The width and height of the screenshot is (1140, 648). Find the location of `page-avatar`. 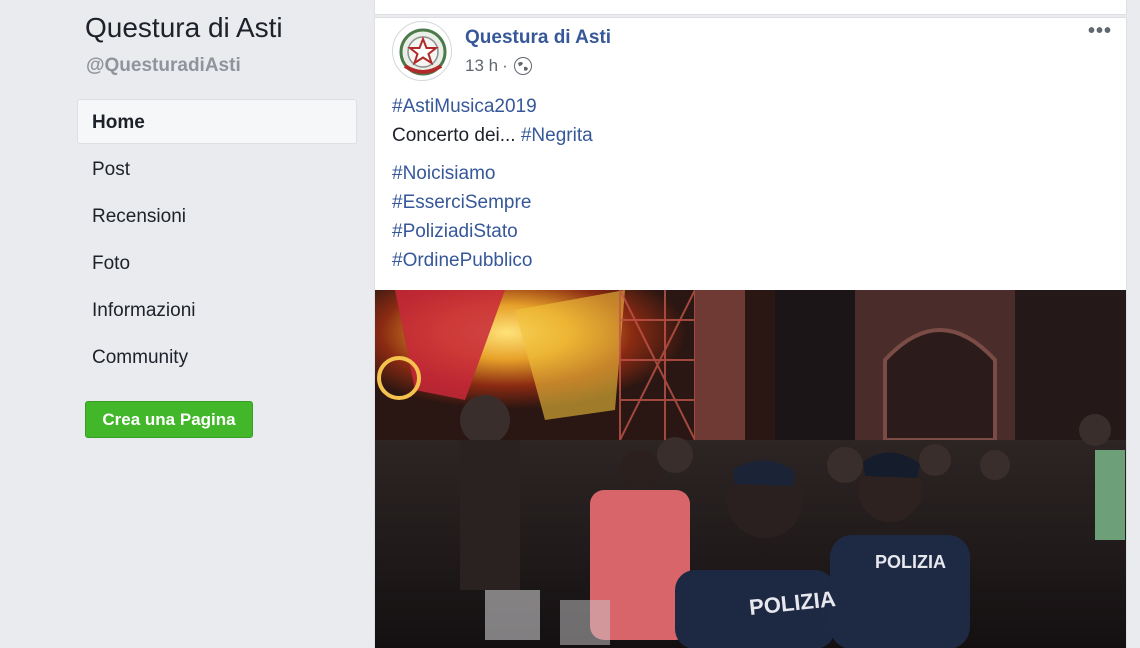

page-avatar is located at coordinates (422, 51).